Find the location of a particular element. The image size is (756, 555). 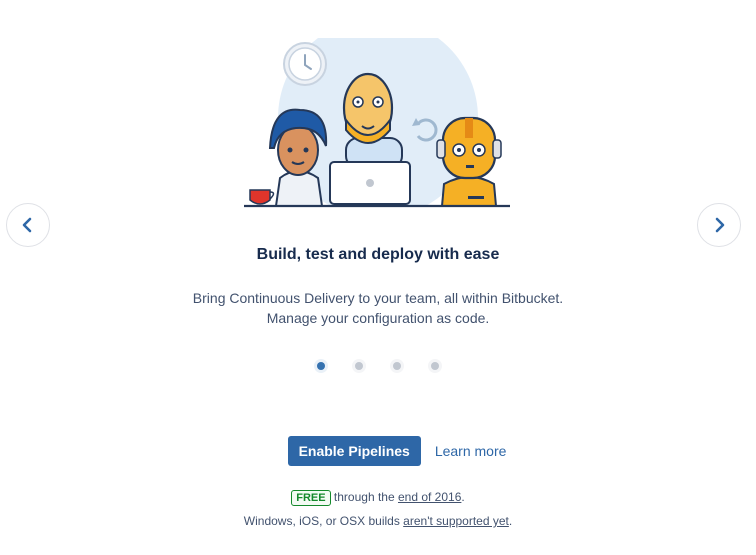

chevron-left-icon is located at coordinates (27, 225).